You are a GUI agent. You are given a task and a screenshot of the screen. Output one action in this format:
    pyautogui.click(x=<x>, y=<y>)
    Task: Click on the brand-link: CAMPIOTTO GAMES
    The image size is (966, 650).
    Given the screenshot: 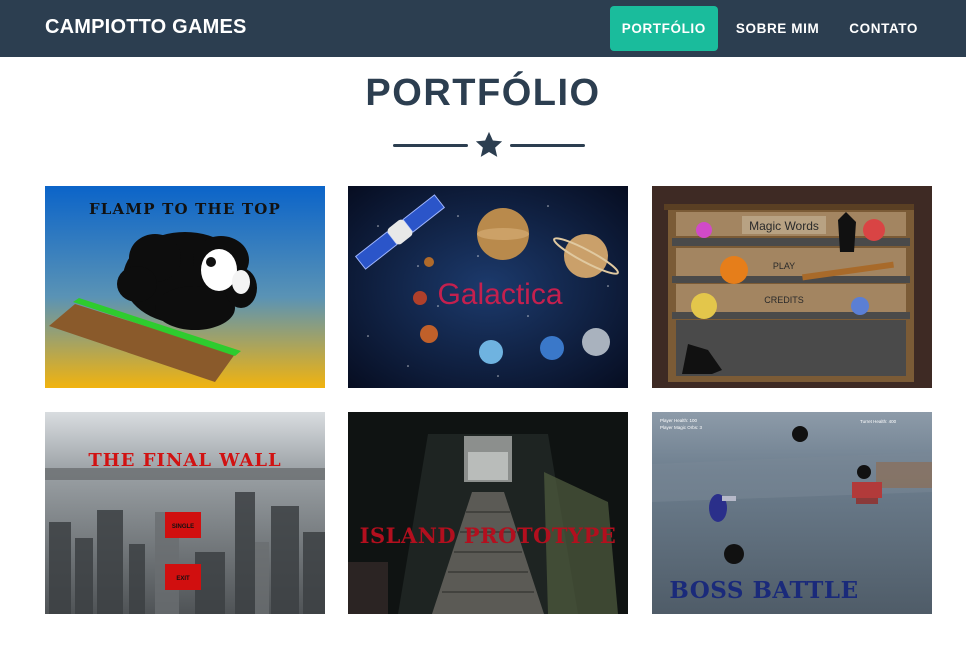 What is the action you would take?
    pyautogui.click(x=146, y=27)
    